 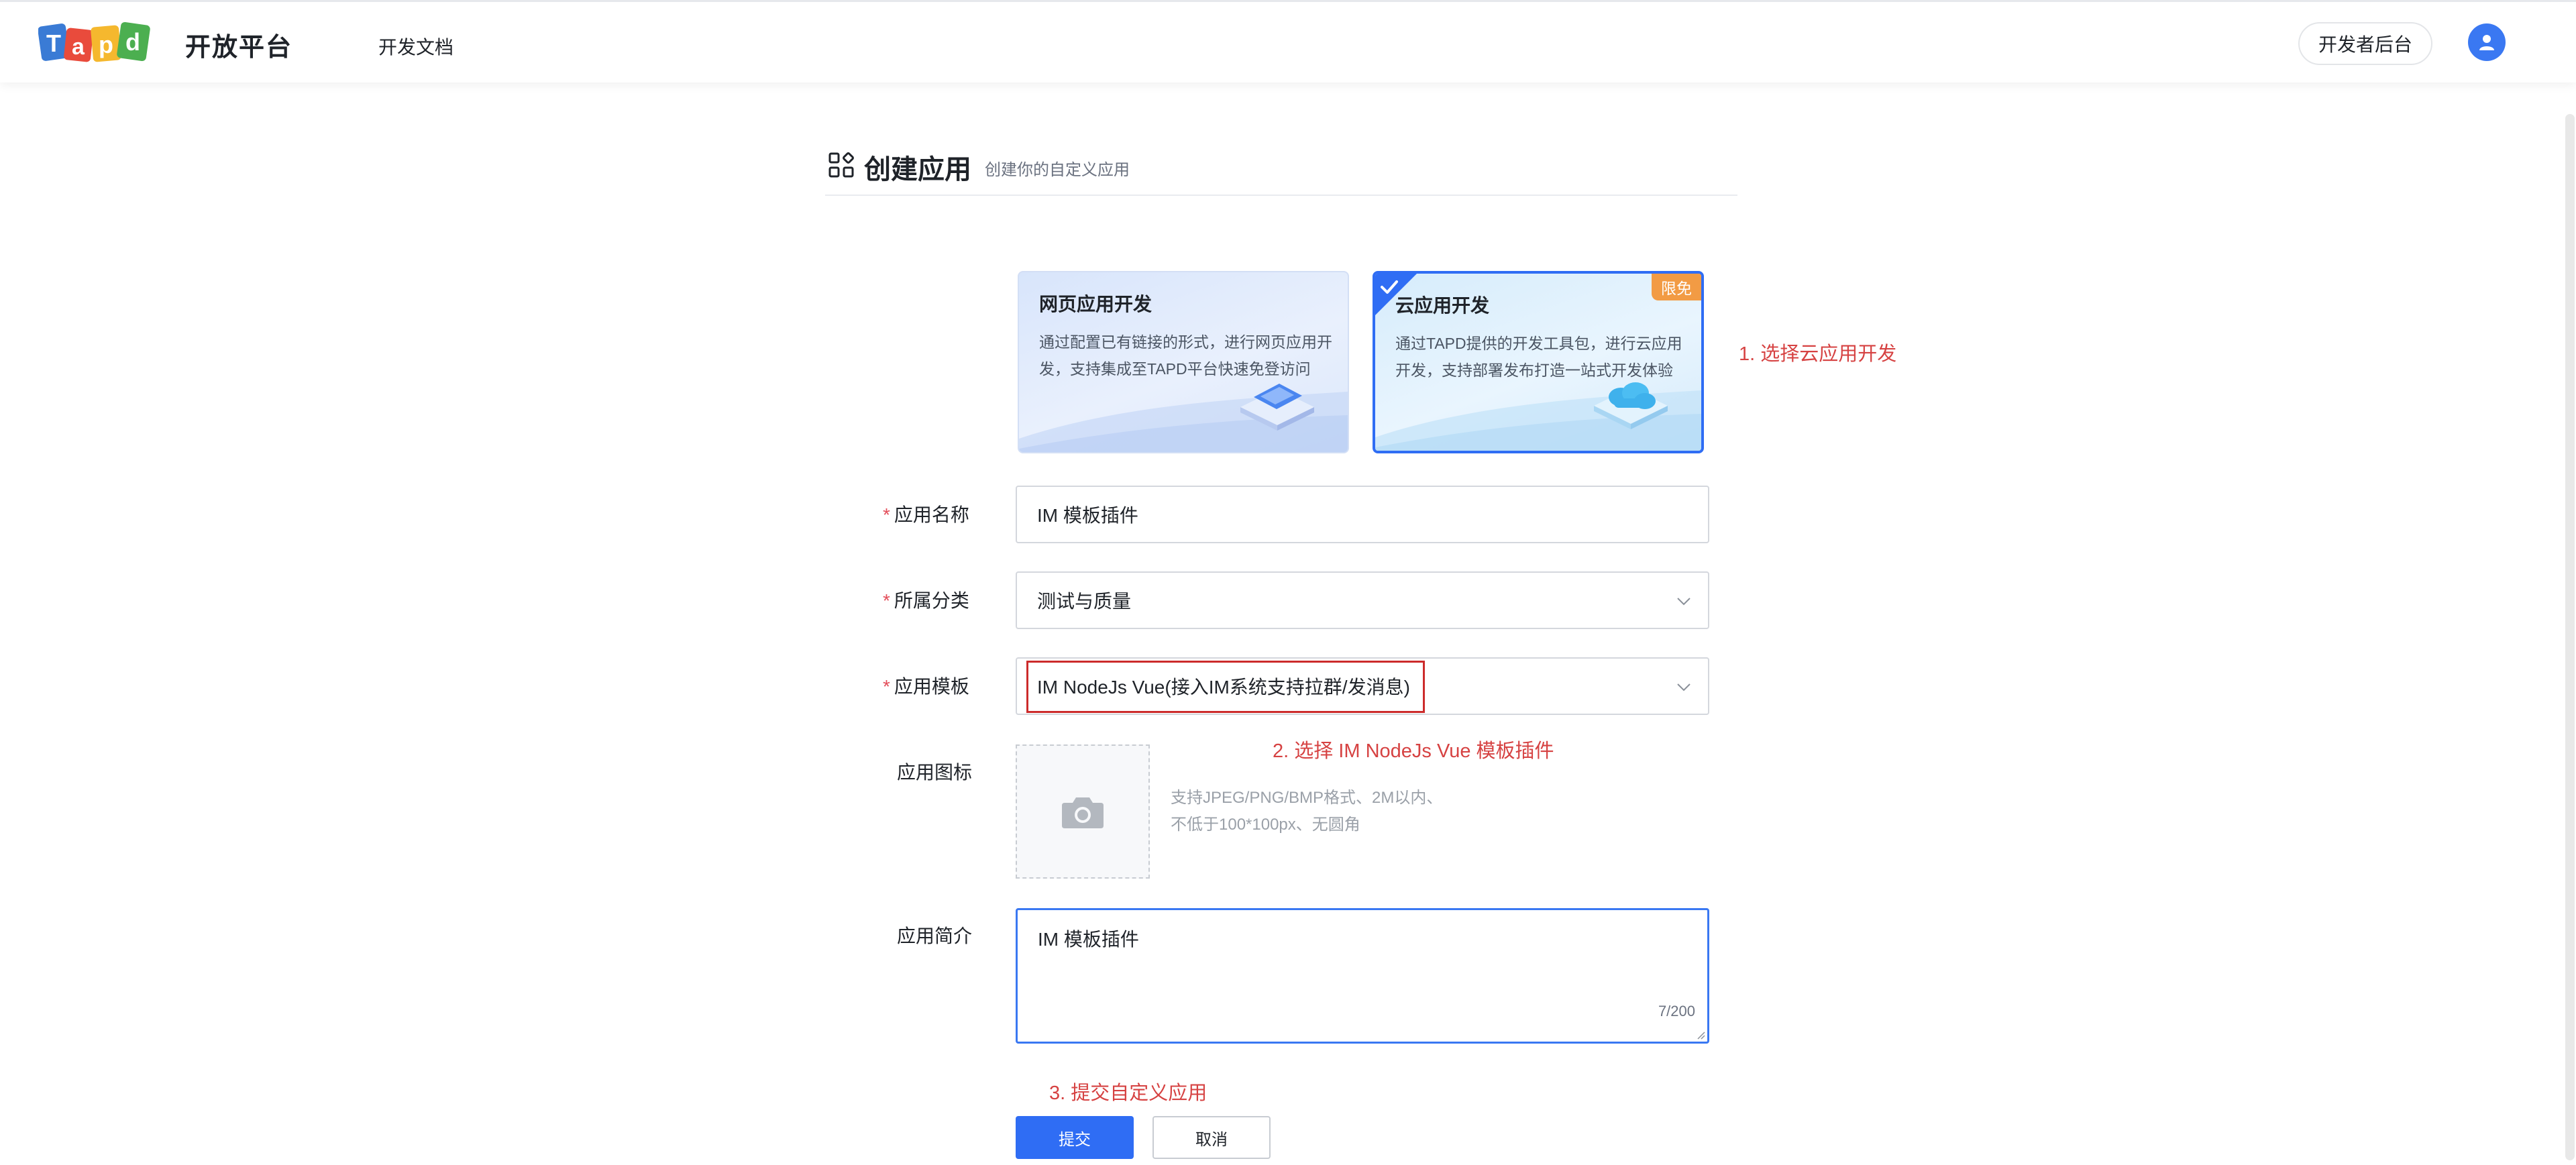 I want to click on svg-text: p, so click(x=106, y=45).